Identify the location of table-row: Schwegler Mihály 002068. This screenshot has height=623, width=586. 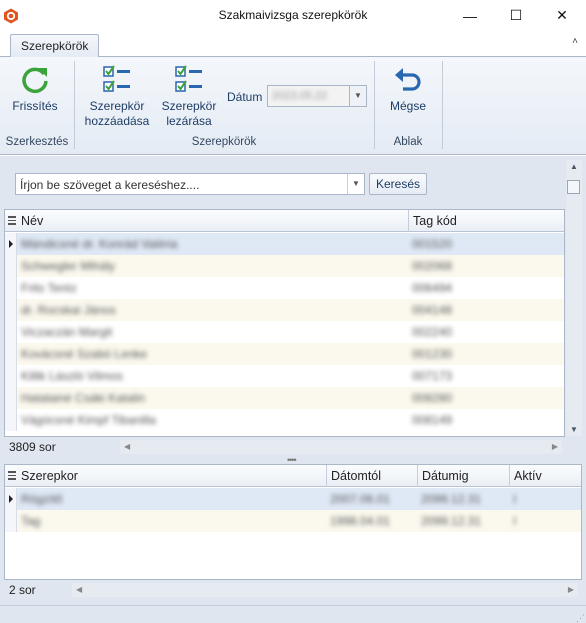
(284, 266).